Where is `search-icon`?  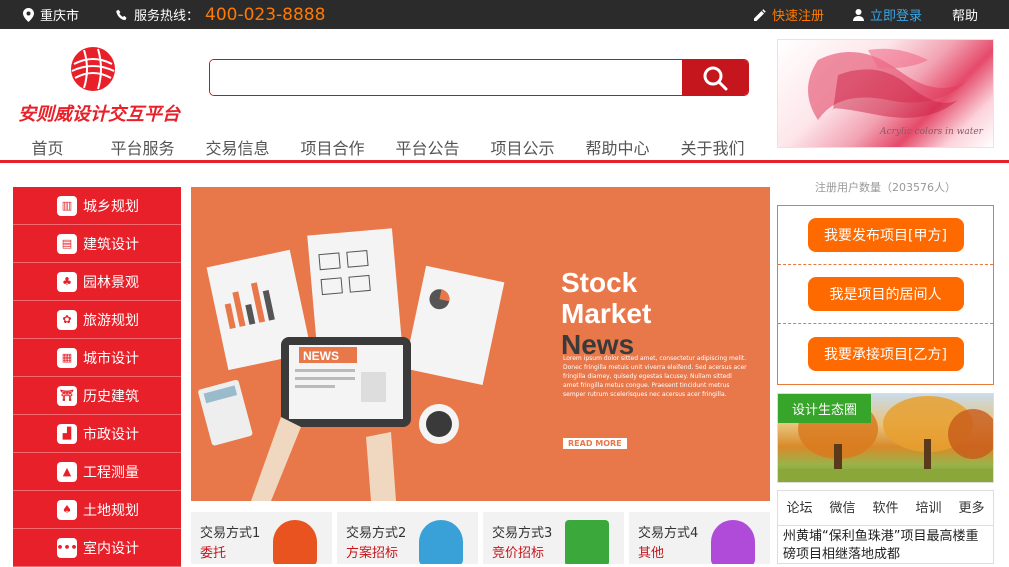 search-icon is located at coordinates (715, 78).